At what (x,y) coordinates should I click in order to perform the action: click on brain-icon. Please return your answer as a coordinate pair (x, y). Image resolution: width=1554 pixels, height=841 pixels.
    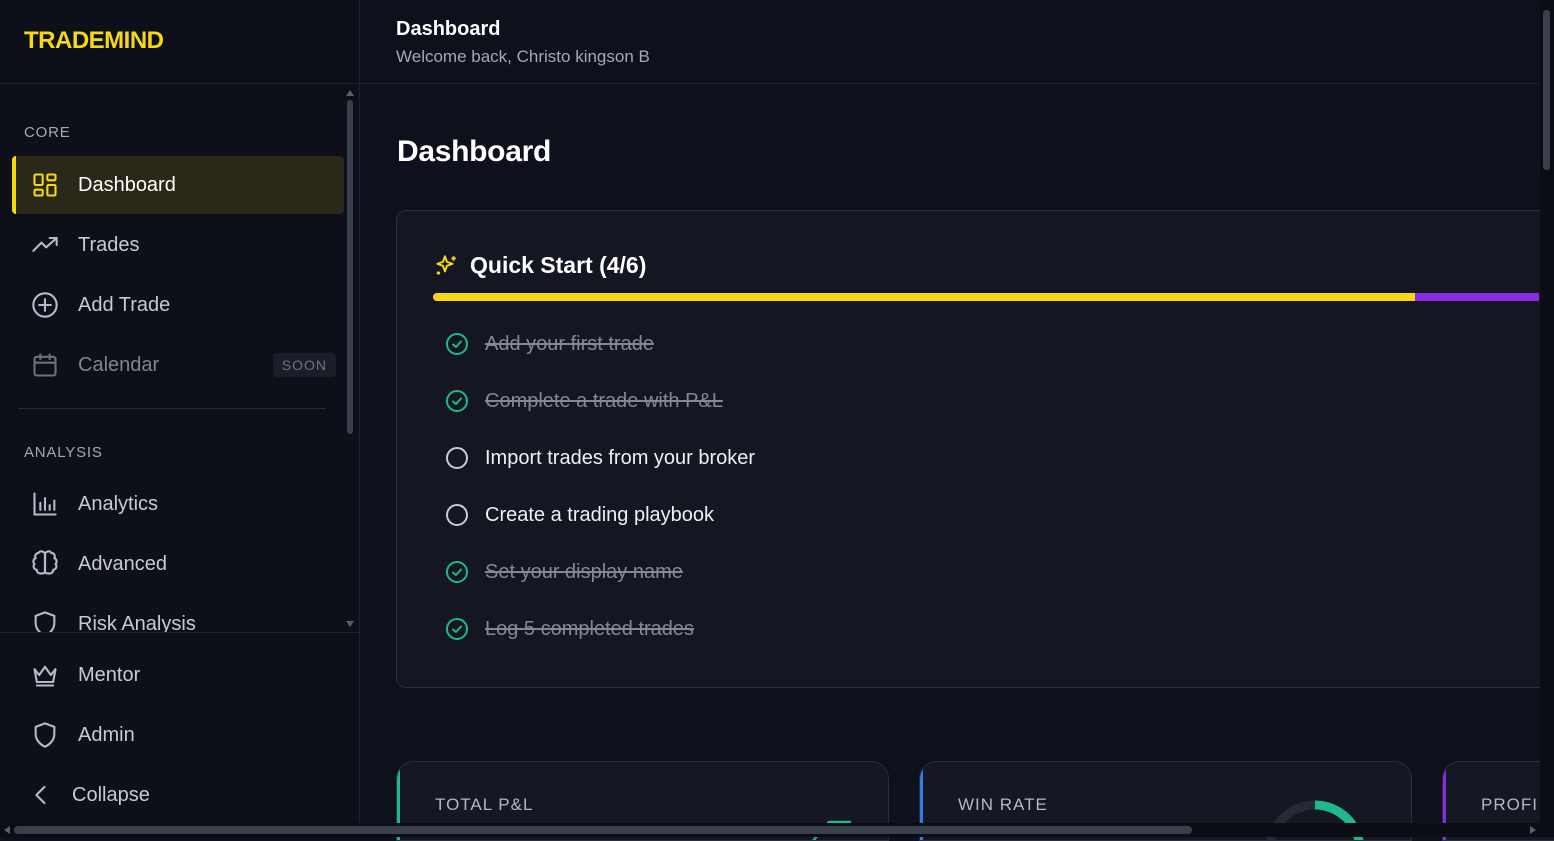
    Looking at the image, I should click on (45, 564).